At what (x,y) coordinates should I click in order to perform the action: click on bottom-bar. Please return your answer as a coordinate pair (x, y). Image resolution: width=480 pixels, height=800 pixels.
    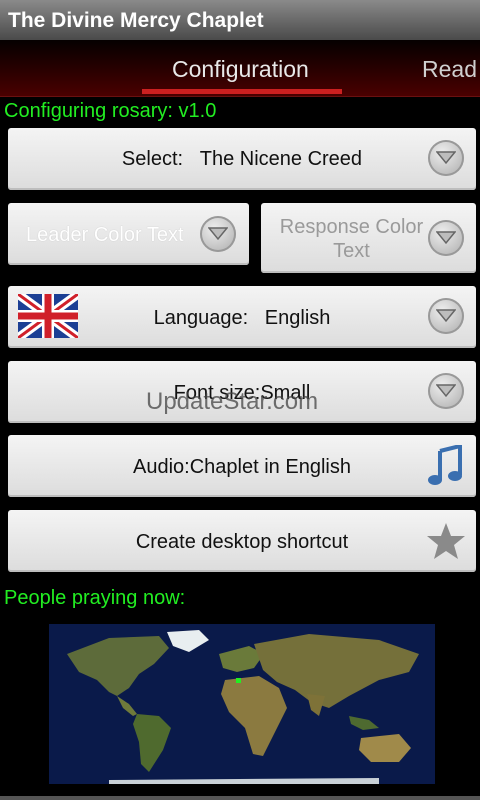
    Looking at the image, I should click on (240, 798).